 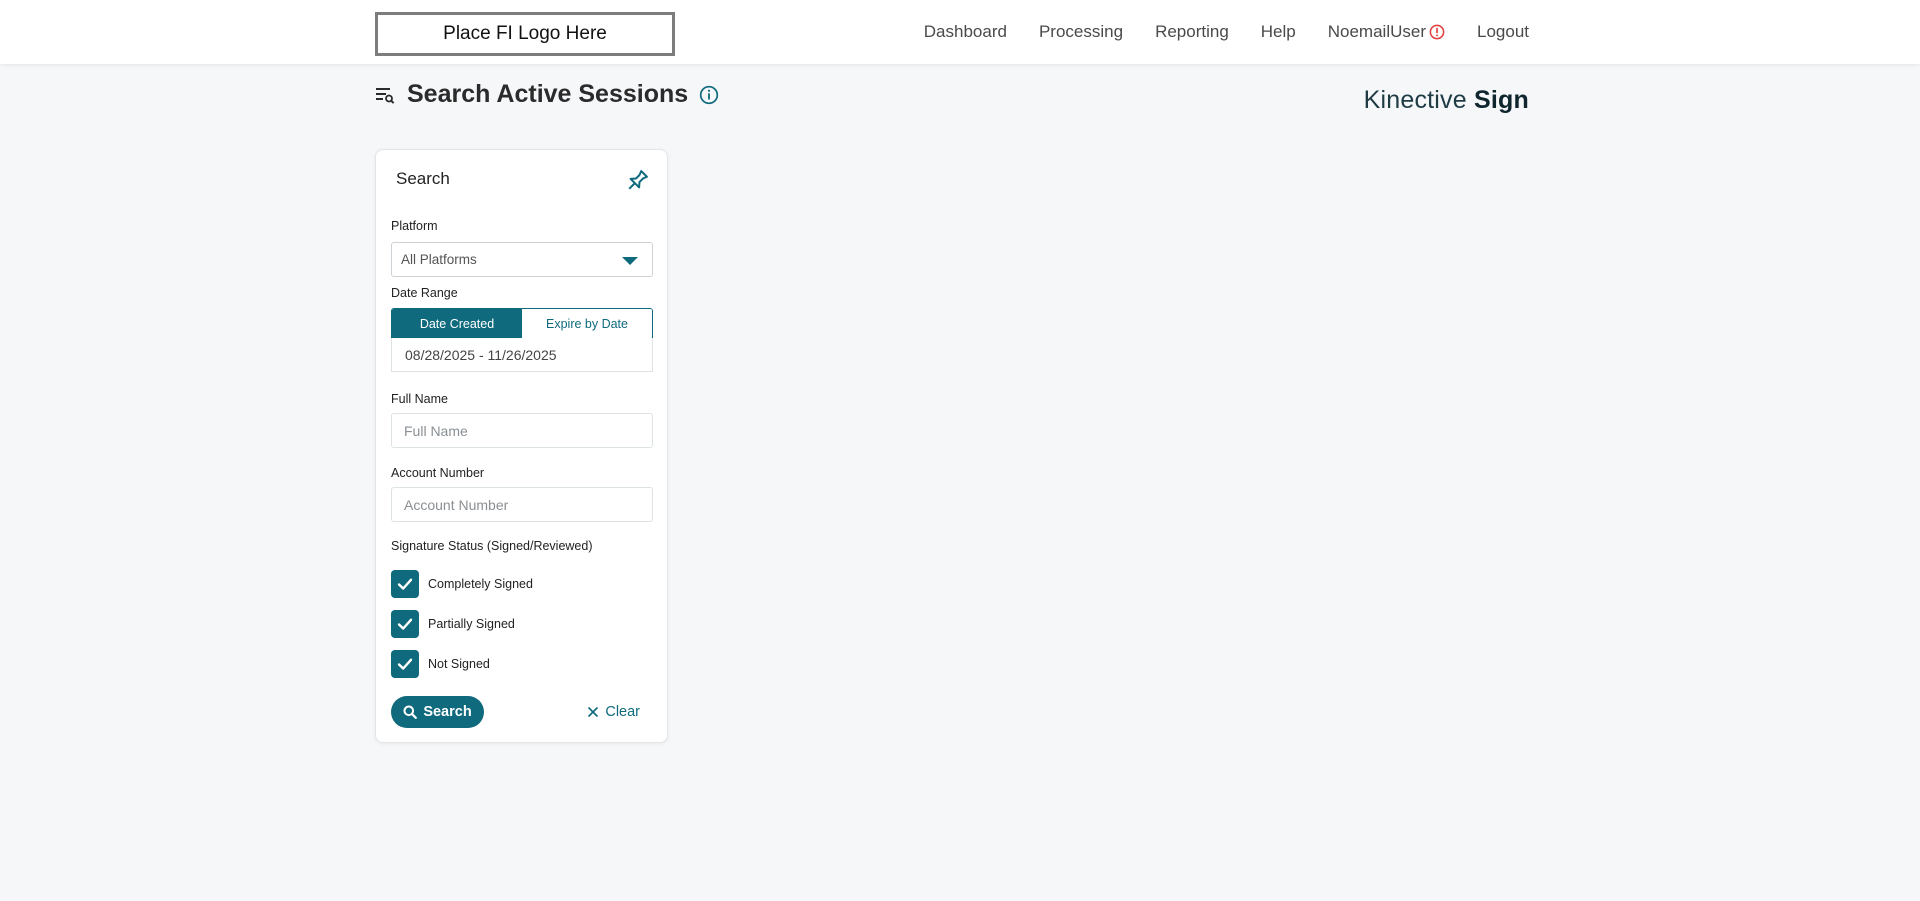 I want to click on platform-select: All Platforms, so click(x=522, y=259).